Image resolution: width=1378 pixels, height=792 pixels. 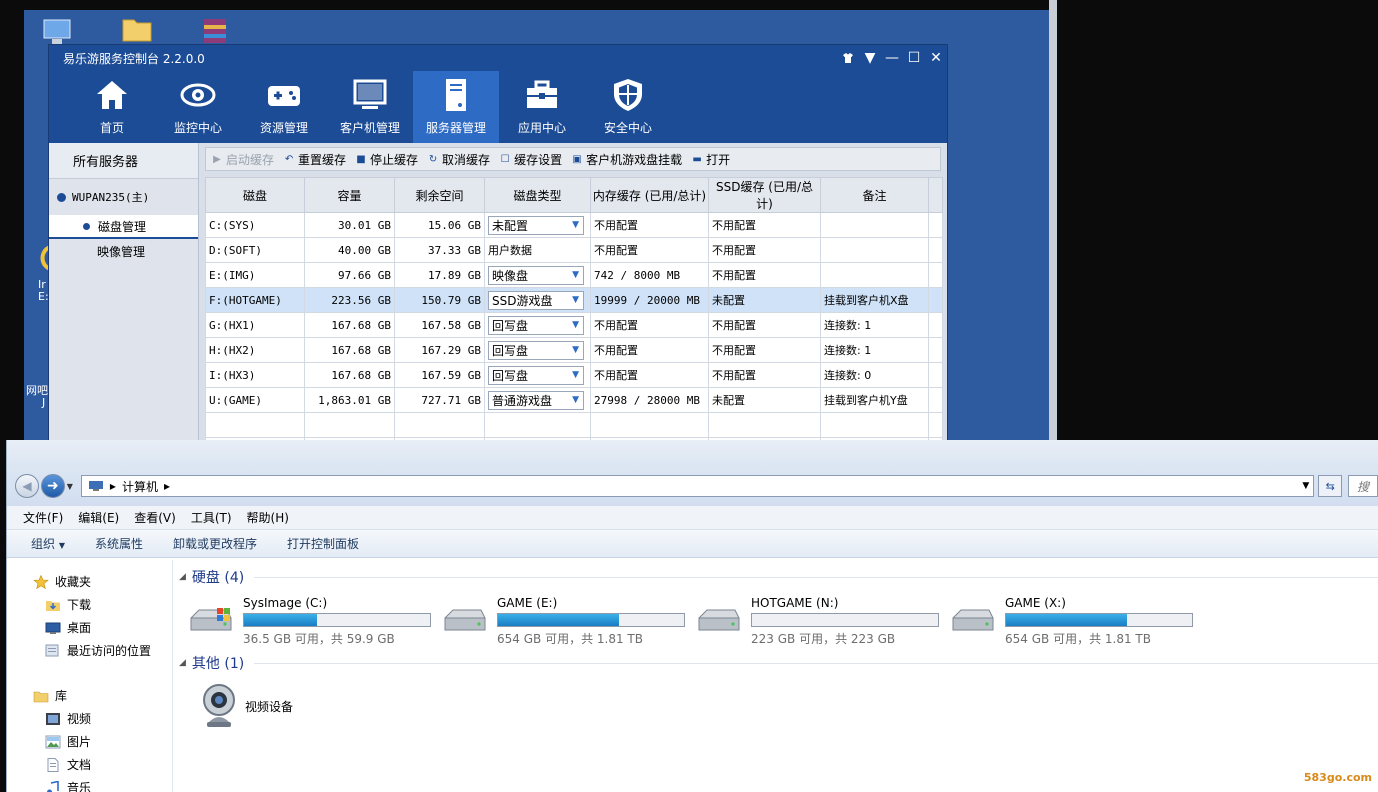 What do you see at coordinates (215, 543) in the screenshot?
I see `uninstall-program-button: 卸载或更改程序` at bounding box center [215, 543].